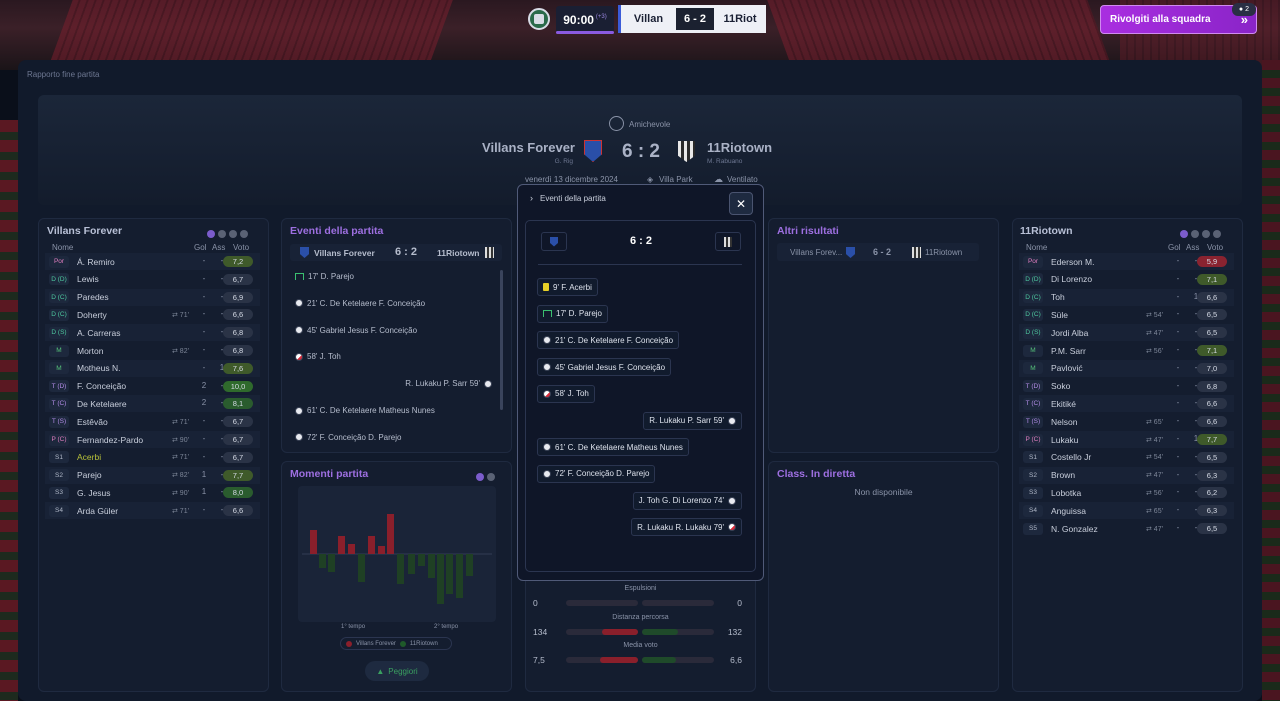  Describe the element at coordinates (1247, 9) in the screenshot. I see `notification-count: 2` at that location.